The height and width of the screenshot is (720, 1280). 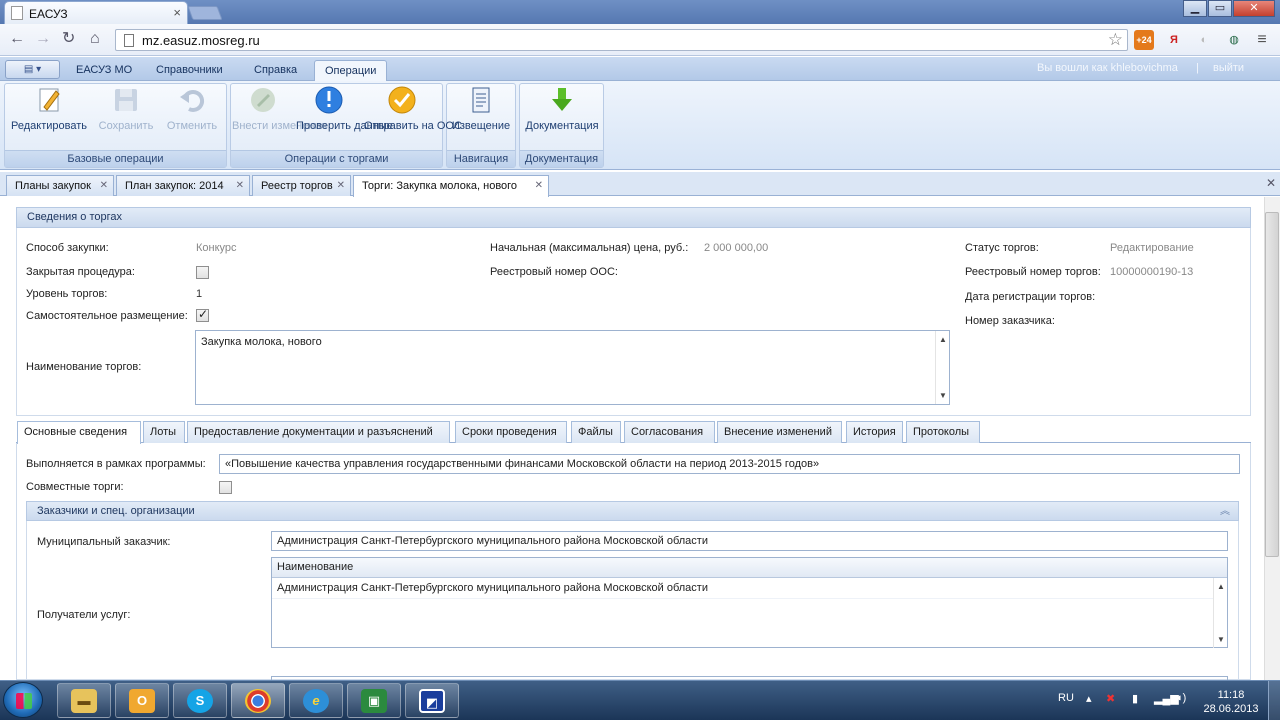 What do you see at coordinates (142, 700) in the screenshot?
I see `taskbar-outlook: O` at bounding box center [142, 700].